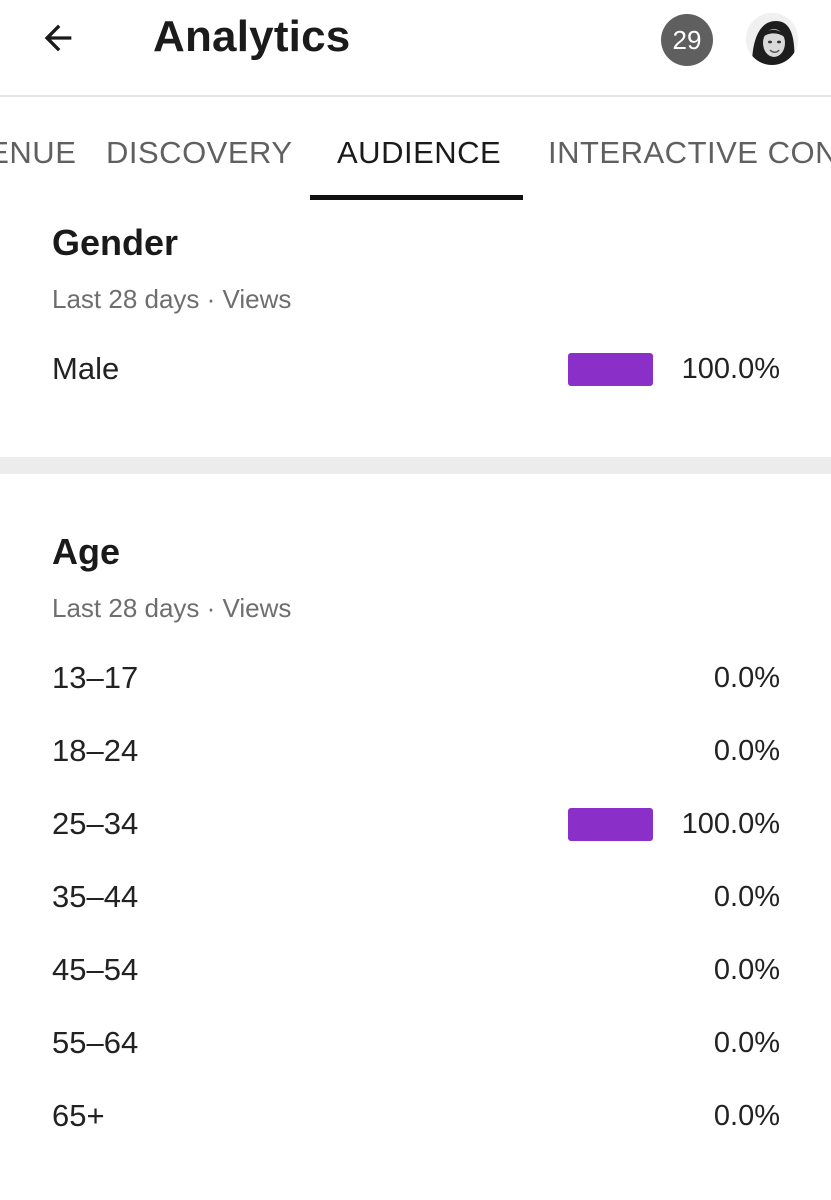 Image resolution: width=831 pixels, height=1200 pixels. Describe the element at coordinates (38, 153) in the screenshot. I see `tab-revenue: REVENUE` at that location.